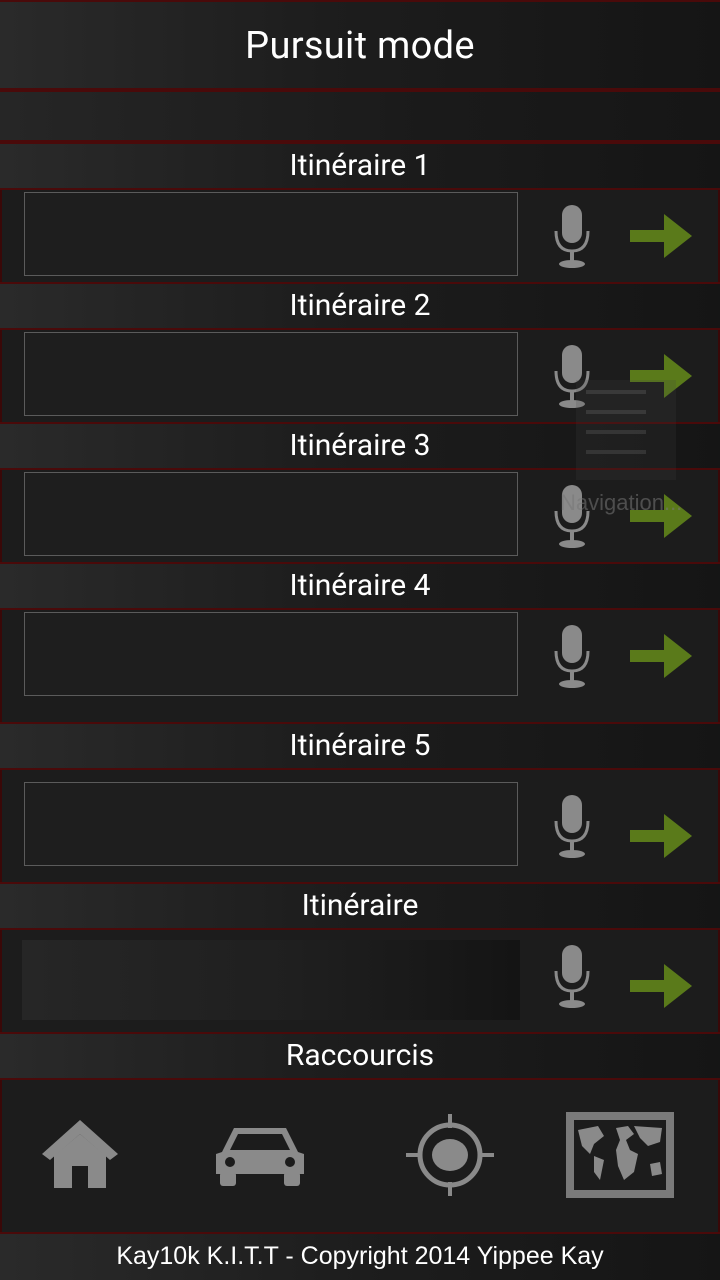 This screenshot has width=720, height=1280. What do you see at coordinates (271, 374) in the screenshot?
I see `route-2-input` at bounding box center [271, 374].